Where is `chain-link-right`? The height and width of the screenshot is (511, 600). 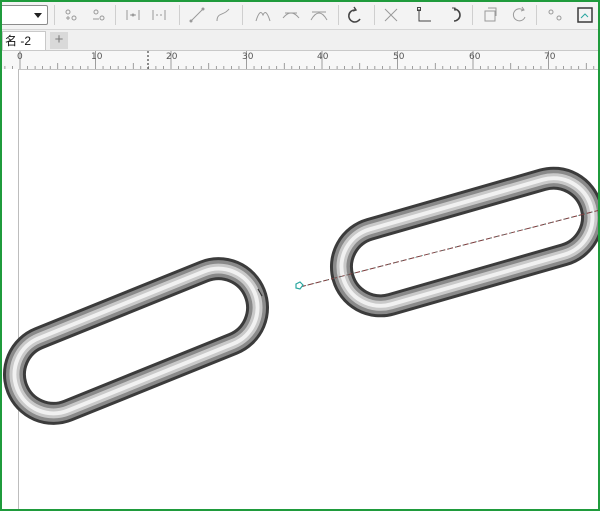 chain-link-right is located at coordinates (464, 242).